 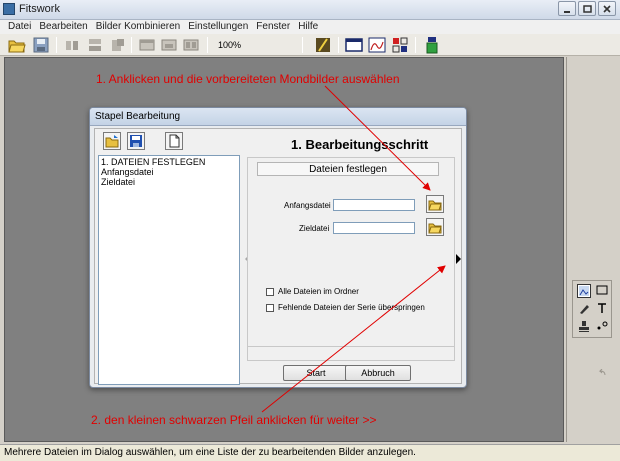 I want to click on flip-icon, so click(x=95, y=45).